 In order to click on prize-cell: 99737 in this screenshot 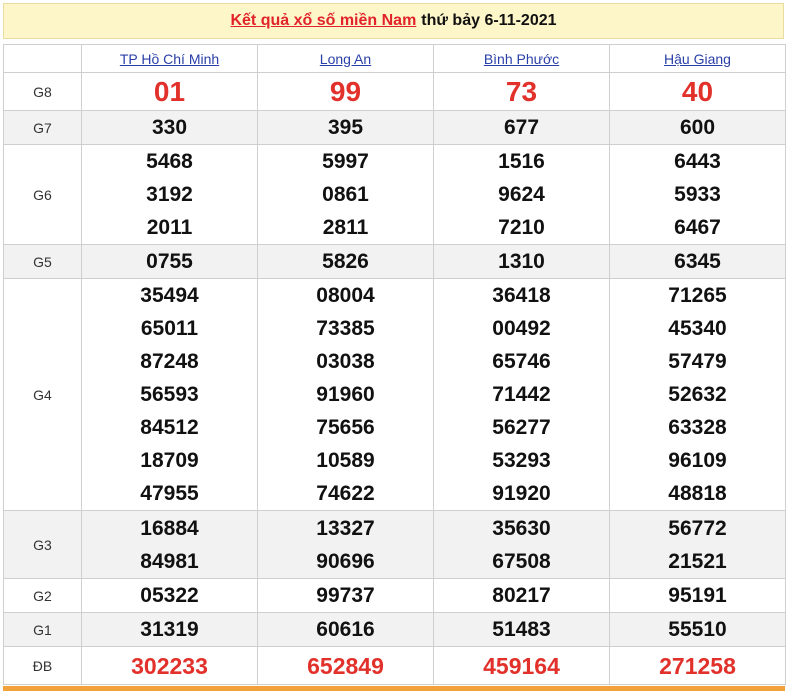, I will do `click(345, 595)`.